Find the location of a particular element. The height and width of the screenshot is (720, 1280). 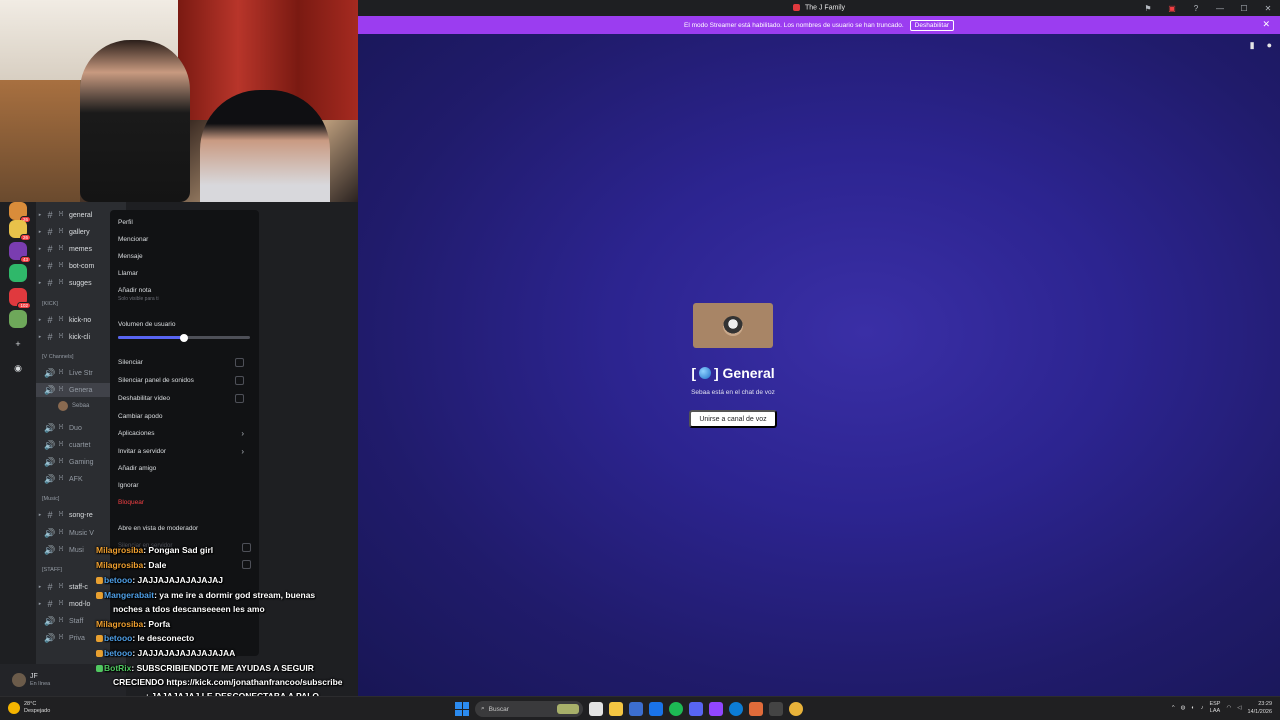

taskbar-search: ⌕ Buscar is located at coordinates (529, 709).